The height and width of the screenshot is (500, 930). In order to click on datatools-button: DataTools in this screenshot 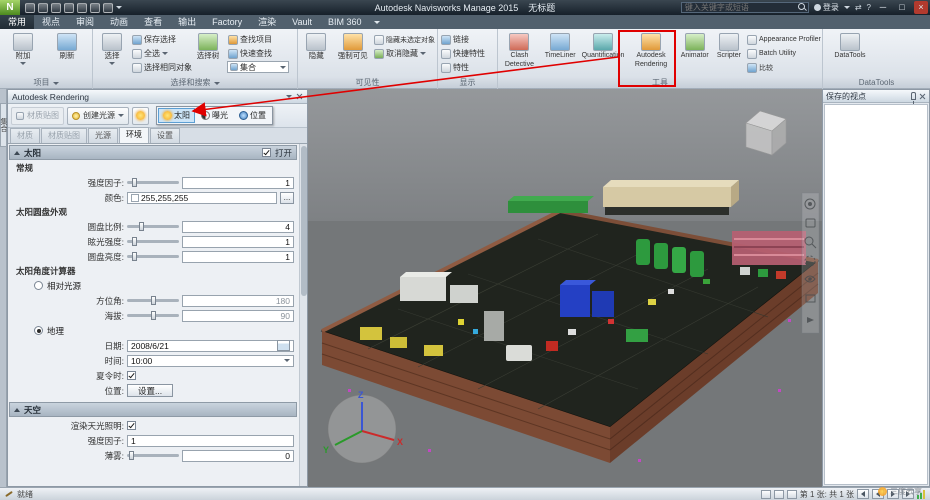, I will do `click(850, 46)`.